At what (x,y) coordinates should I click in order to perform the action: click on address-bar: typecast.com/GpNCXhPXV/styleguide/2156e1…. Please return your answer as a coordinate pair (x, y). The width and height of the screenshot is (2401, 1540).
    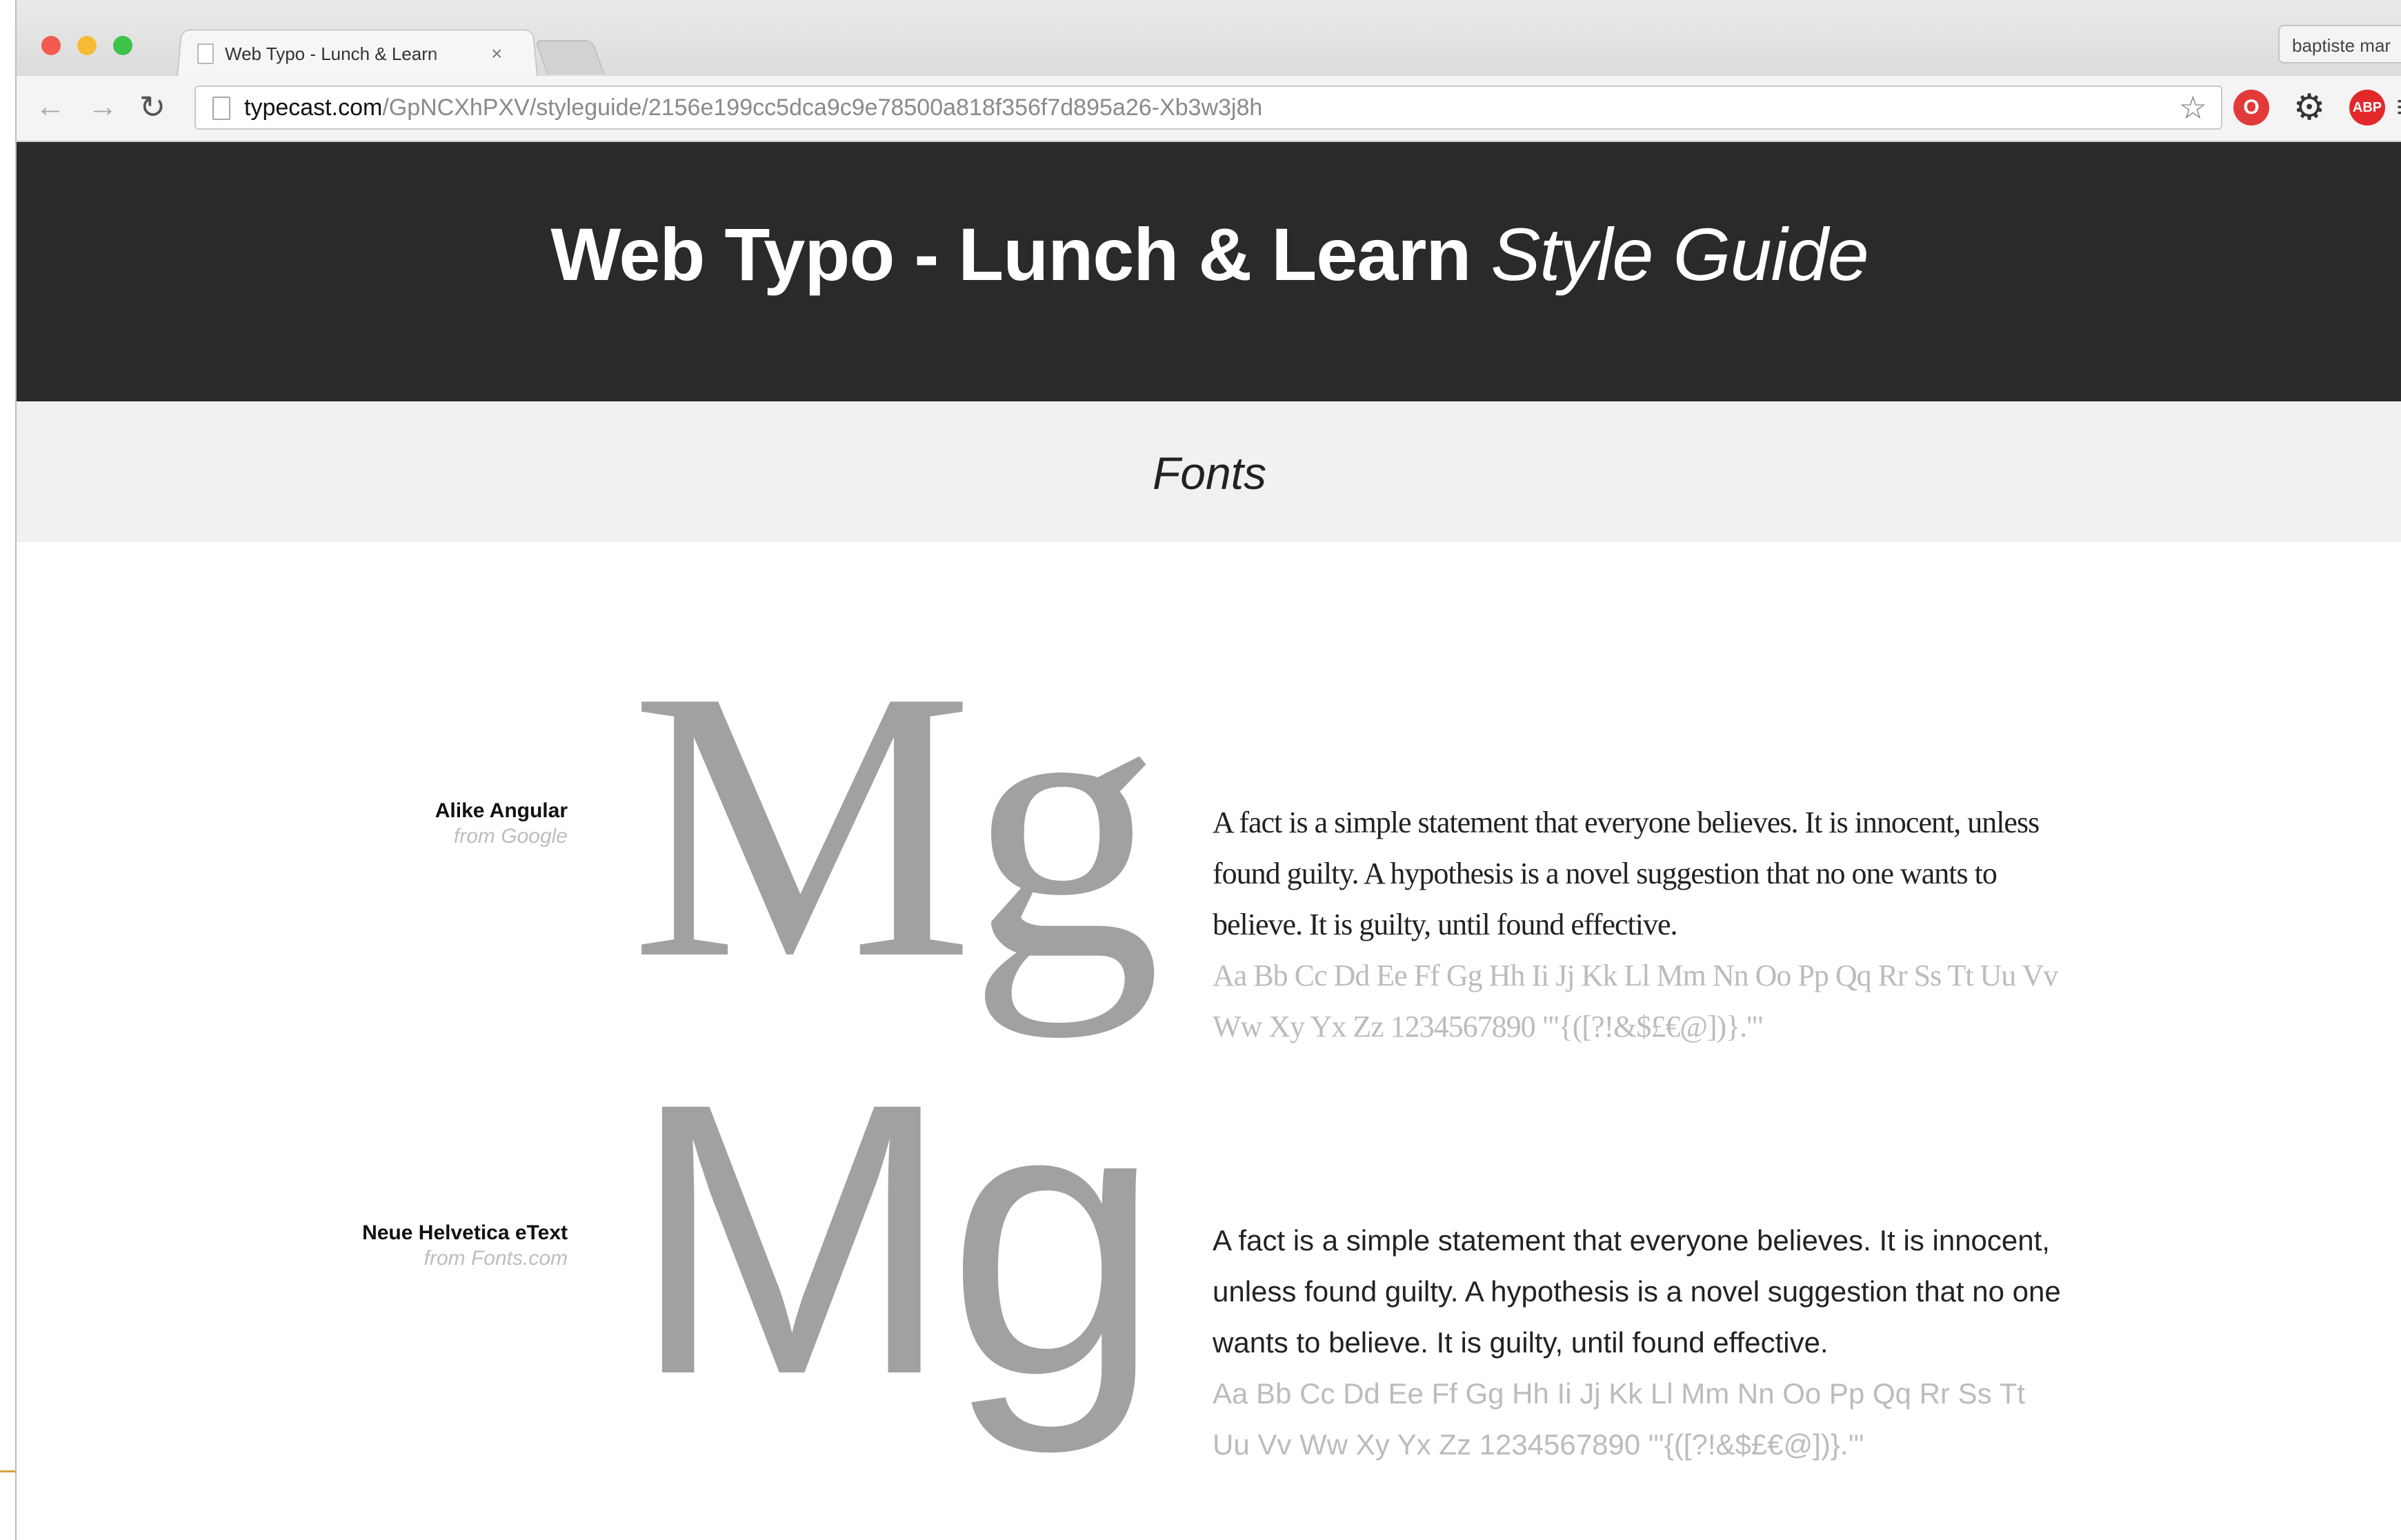
    Looking at the image, I should click on (1208, 108).